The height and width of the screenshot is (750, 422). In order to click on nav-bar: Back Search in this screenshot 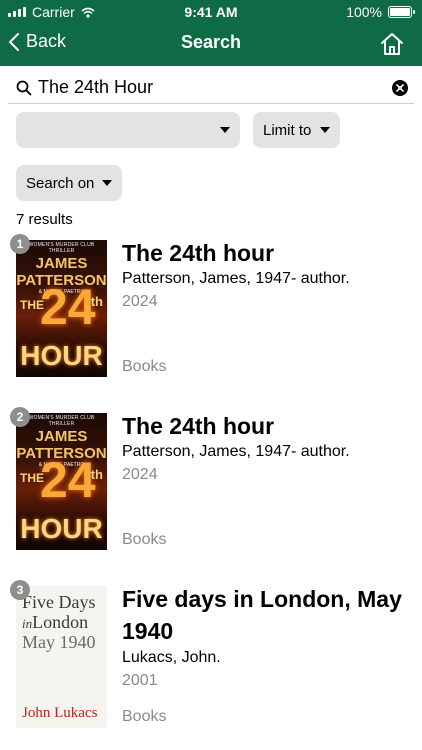, I will do `click(211, 45)`.